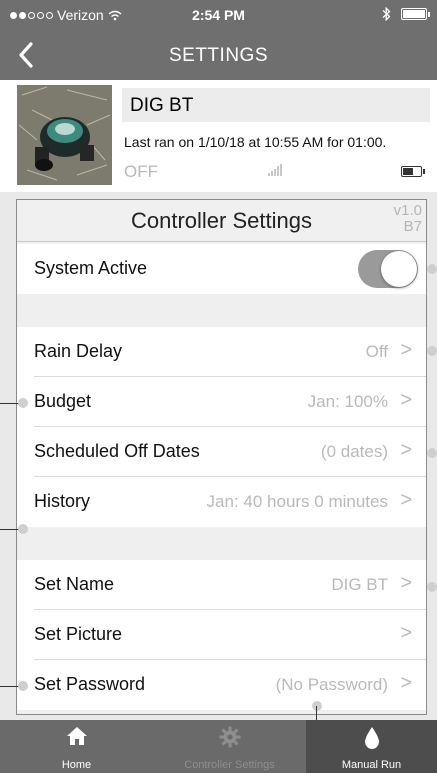  What do you see at coordinates (276, 105) in the screenshot?
I see `device-name-box: DIG BT` at bounding box center [276, 105].